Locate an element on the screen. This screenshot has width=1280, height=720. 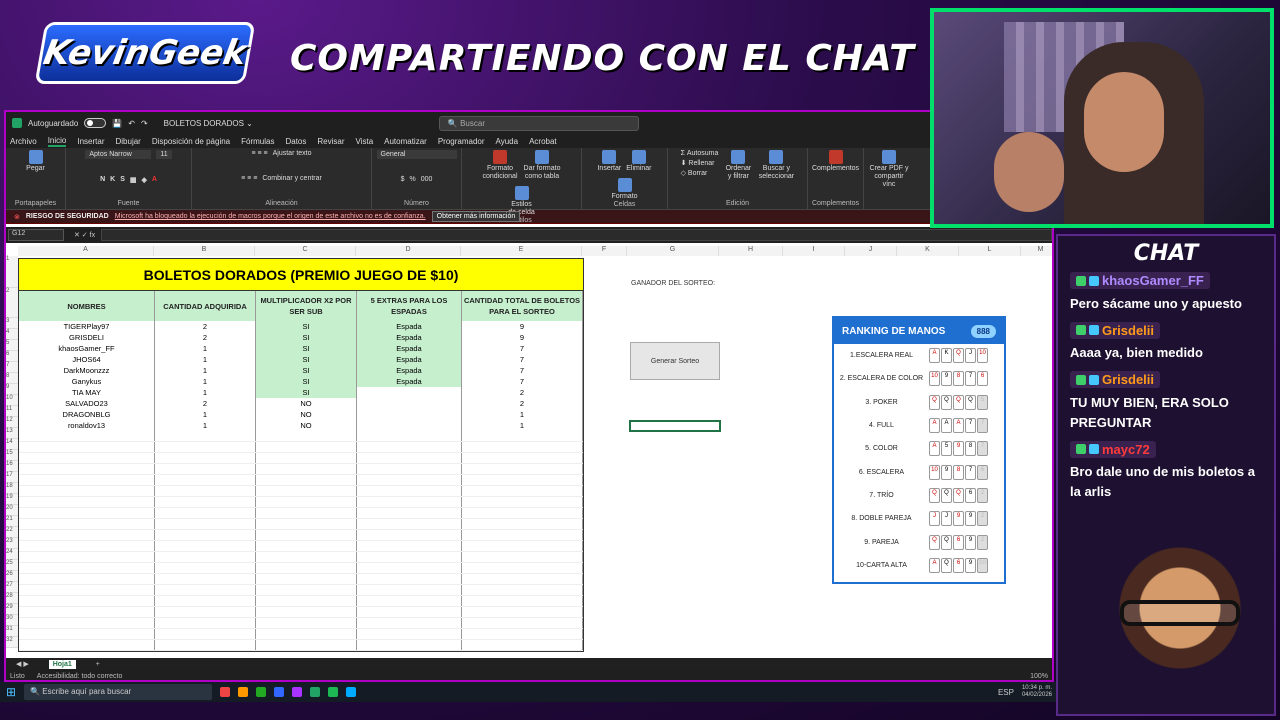
format-cells-icon is located at coordinates (624, 185).